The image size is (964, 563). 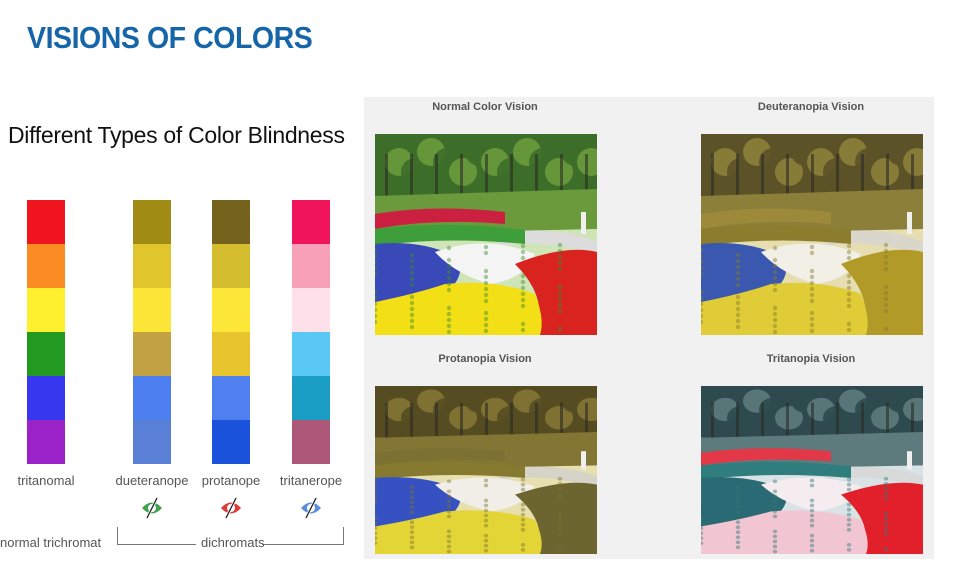 I want to click on normal-trichromat-label: normal trichromat, so click(x=51, y=542).